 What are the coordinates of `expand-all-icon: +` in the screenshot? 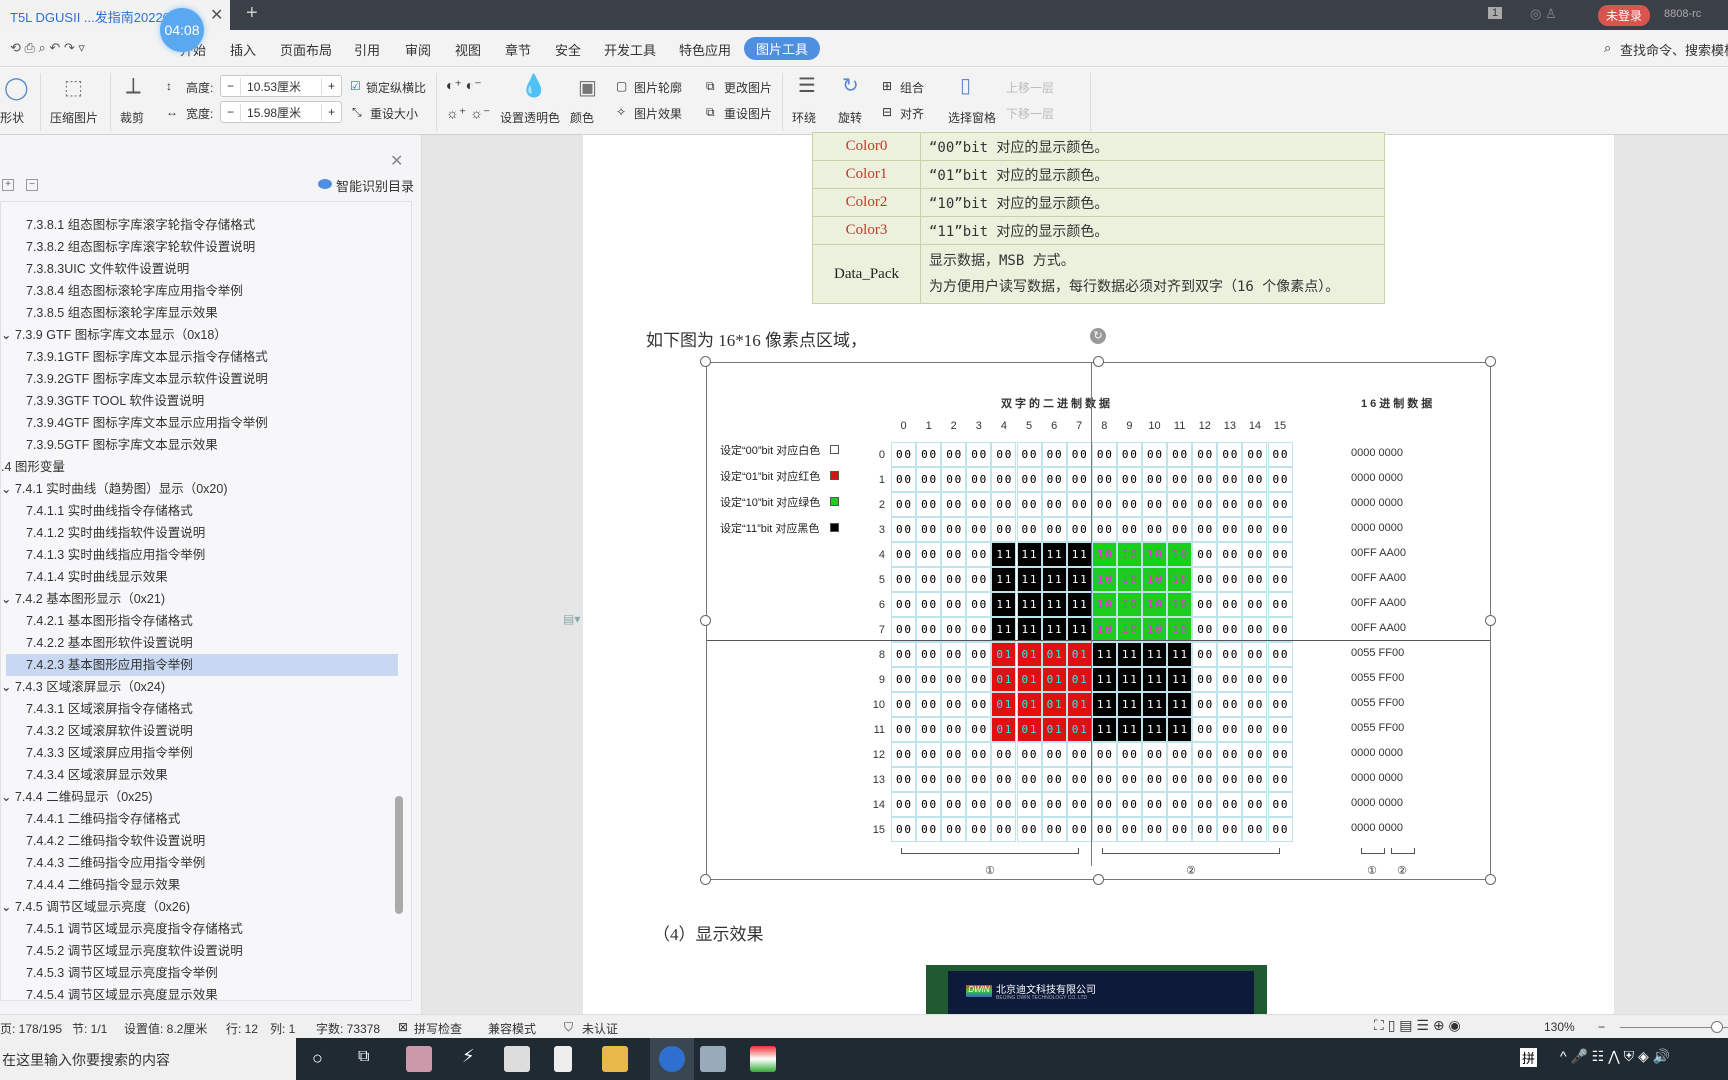 It's located at (8, 185).